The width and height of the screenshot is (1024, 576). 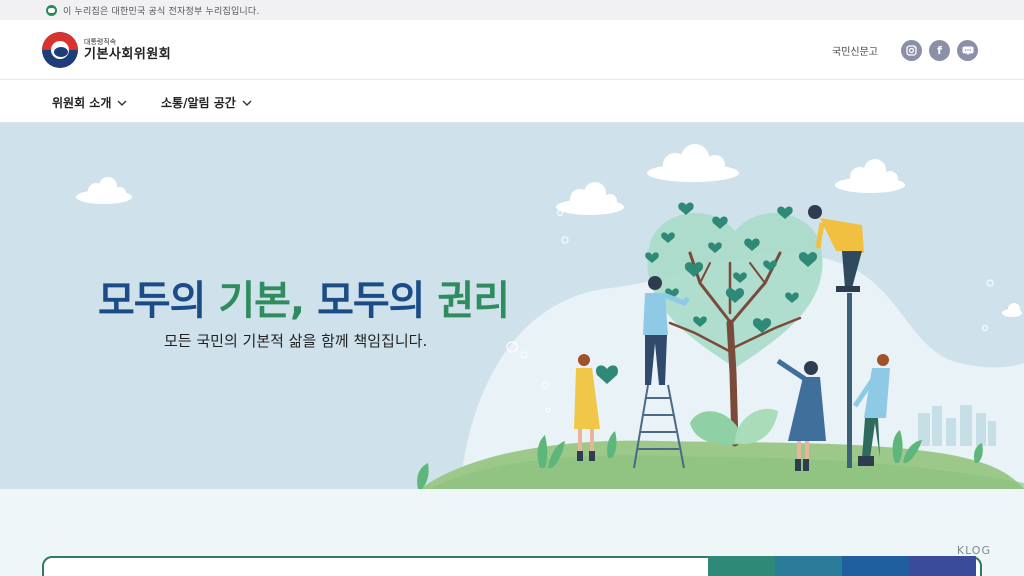 I want to click on nav-item-communication: 소통/알림 공간, so click(x=206, y=102).